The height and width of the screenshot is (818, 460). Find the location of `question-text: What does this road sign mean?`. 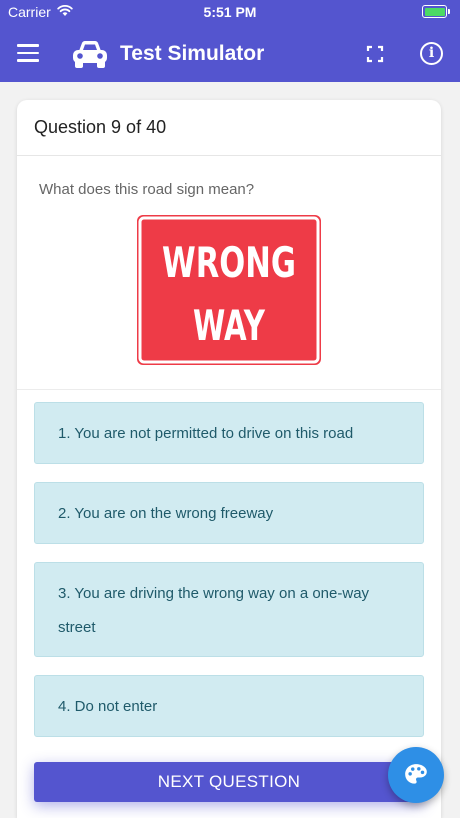

question-text: What does this road sign mean? is located at coordinates (147, 189).